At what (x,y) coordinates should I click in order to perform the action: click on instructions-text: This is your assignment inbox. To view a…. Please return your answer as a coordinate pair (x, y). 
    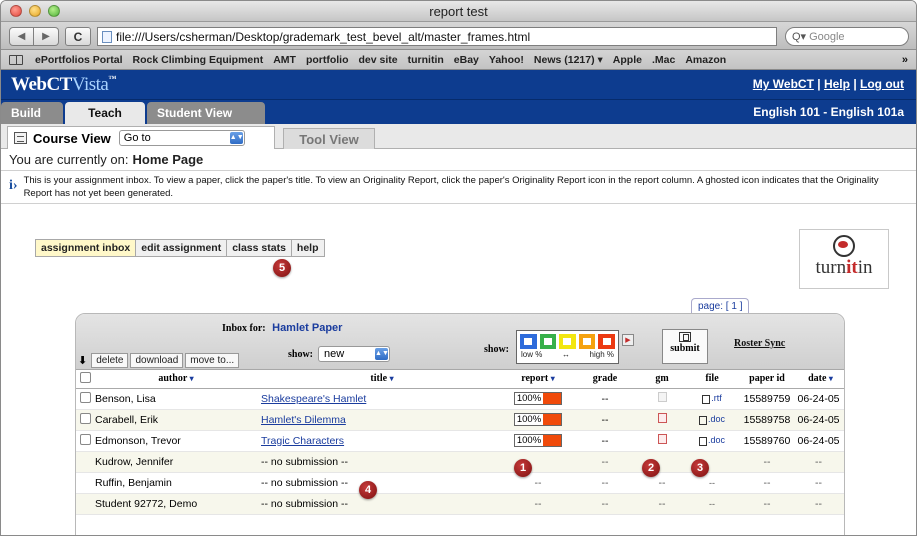
    Looking at the image, I should click on (451, 187).